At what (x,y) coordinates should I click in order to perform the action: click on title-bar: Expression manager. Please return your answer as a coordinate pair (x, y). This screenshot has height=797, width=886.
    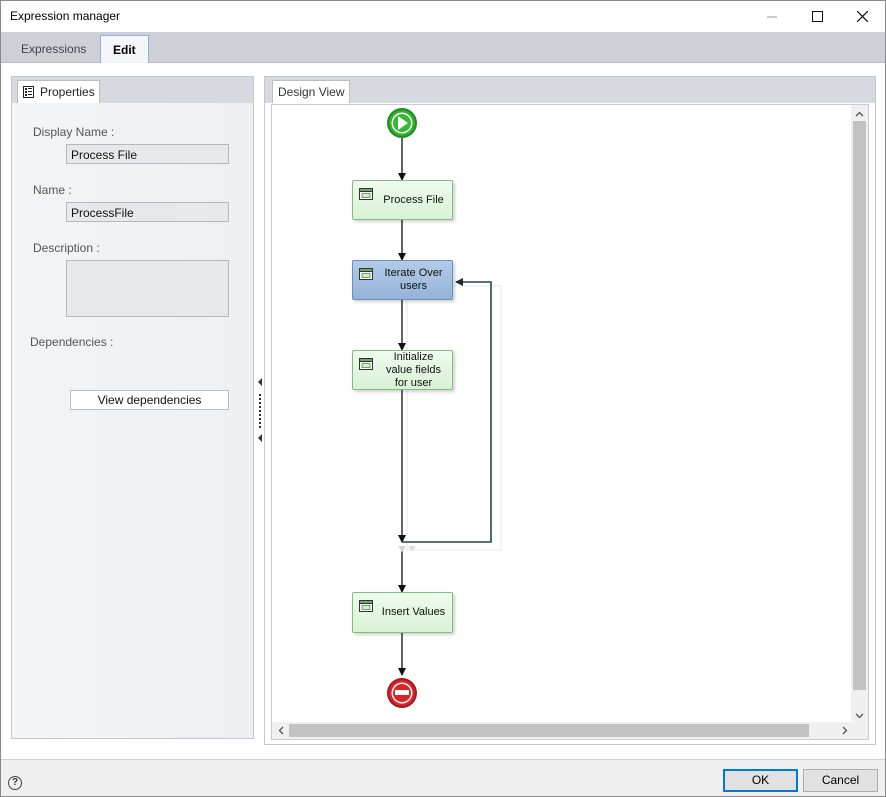
    Looking at the image, I should click on (443, 16).